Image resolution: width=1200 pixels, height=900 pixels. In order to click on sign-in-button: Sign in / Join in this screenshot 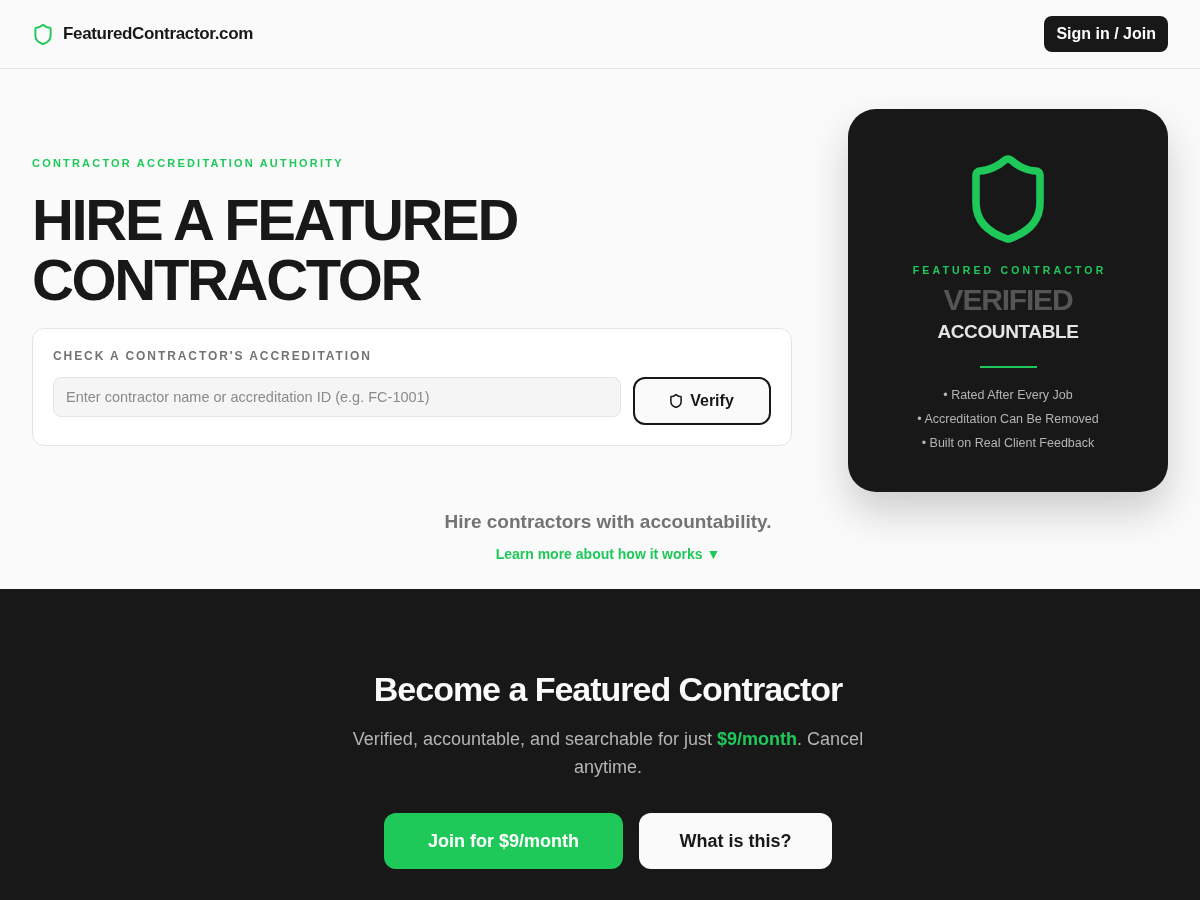, I will do `click(1106, 34)`.